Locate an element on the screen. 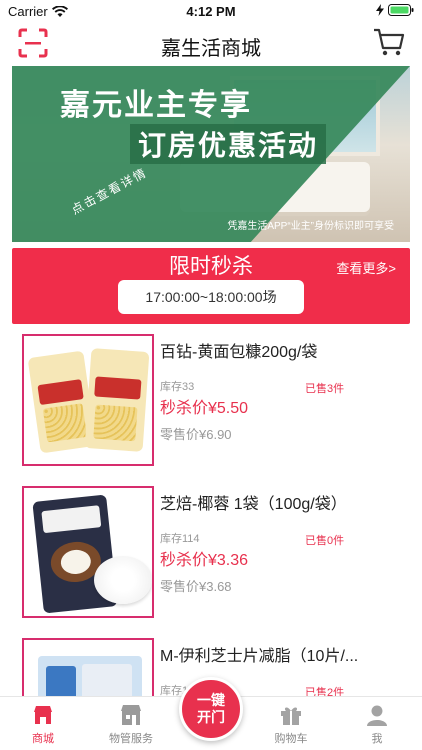 This screenshot has height=750, width=422. product-name: 百钻-黄面包糠200g/袋 is located at coordinates (239, 352).